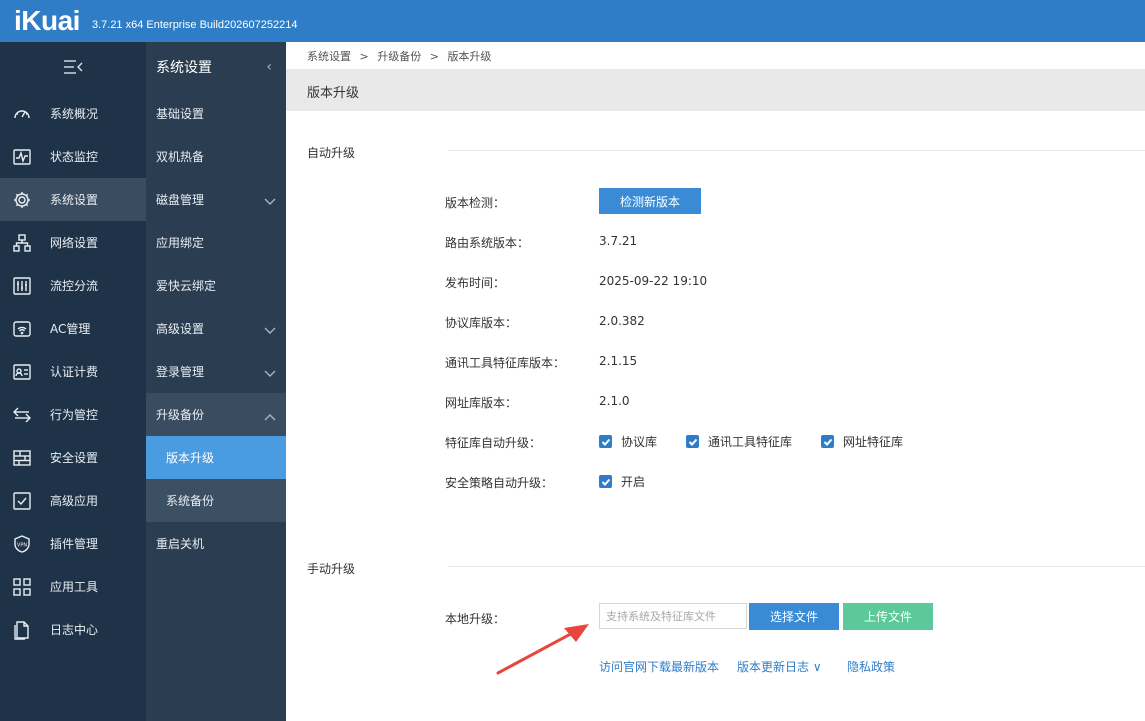  I want to click on sidebar-item-label: 系统设置, so click(74, 200).